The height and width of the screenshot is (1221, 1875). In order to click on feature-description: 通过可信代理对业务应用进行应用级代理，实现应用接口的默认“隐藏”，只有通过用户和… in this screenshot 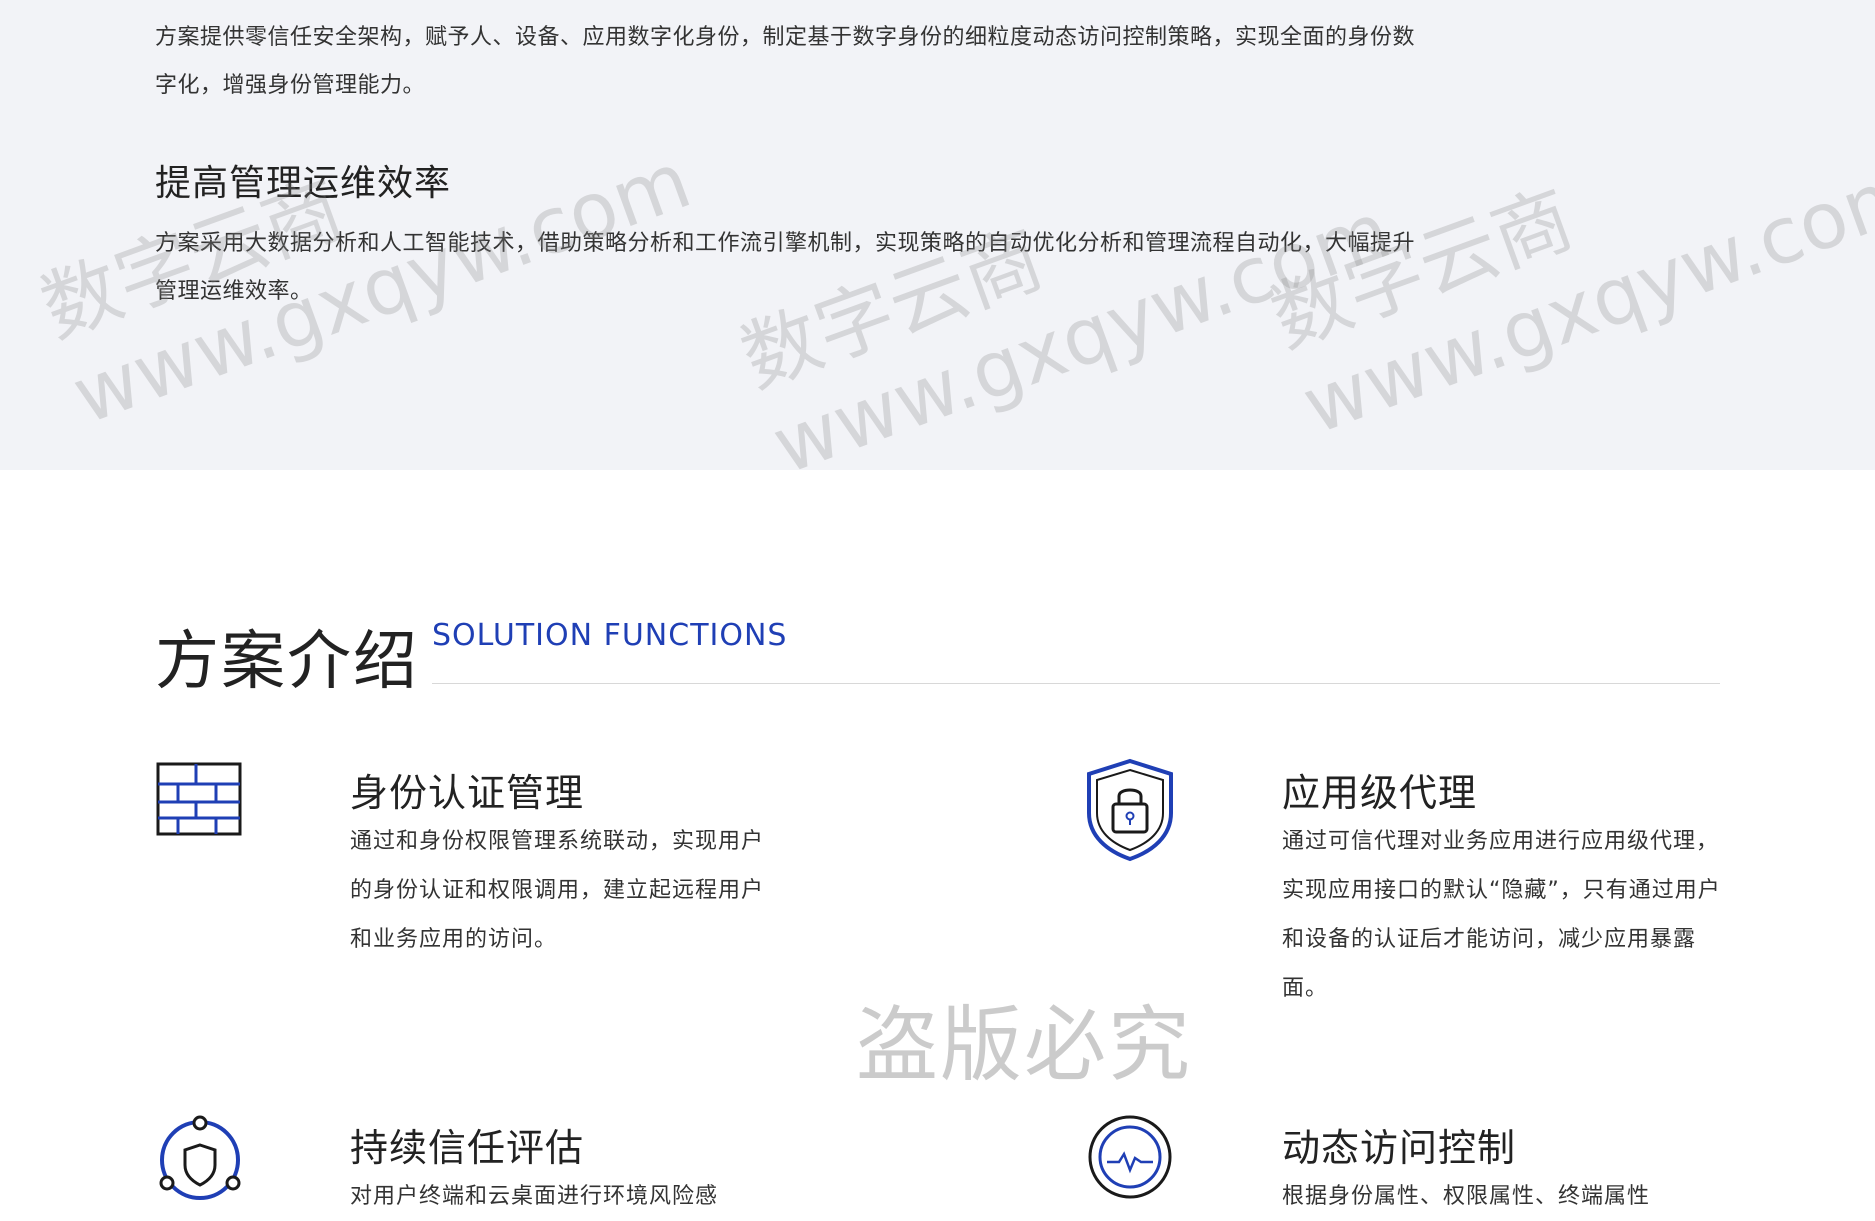, I will do `click(1501, 915)`.